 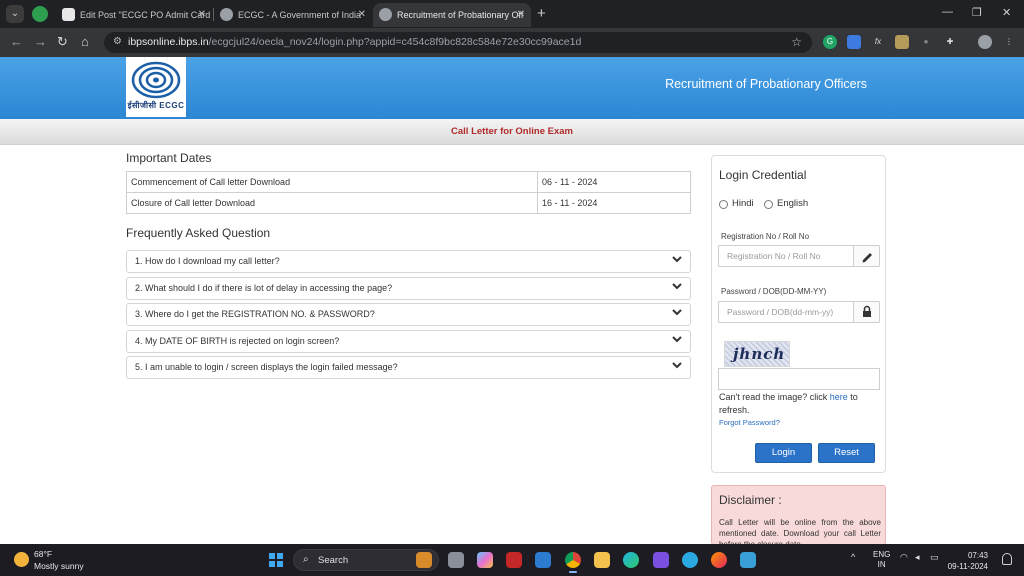 What do you see at coordinates (15, 14) in the screenshot?
I see `tab-search-icon: ⌄` at bounding box center [15, 14].